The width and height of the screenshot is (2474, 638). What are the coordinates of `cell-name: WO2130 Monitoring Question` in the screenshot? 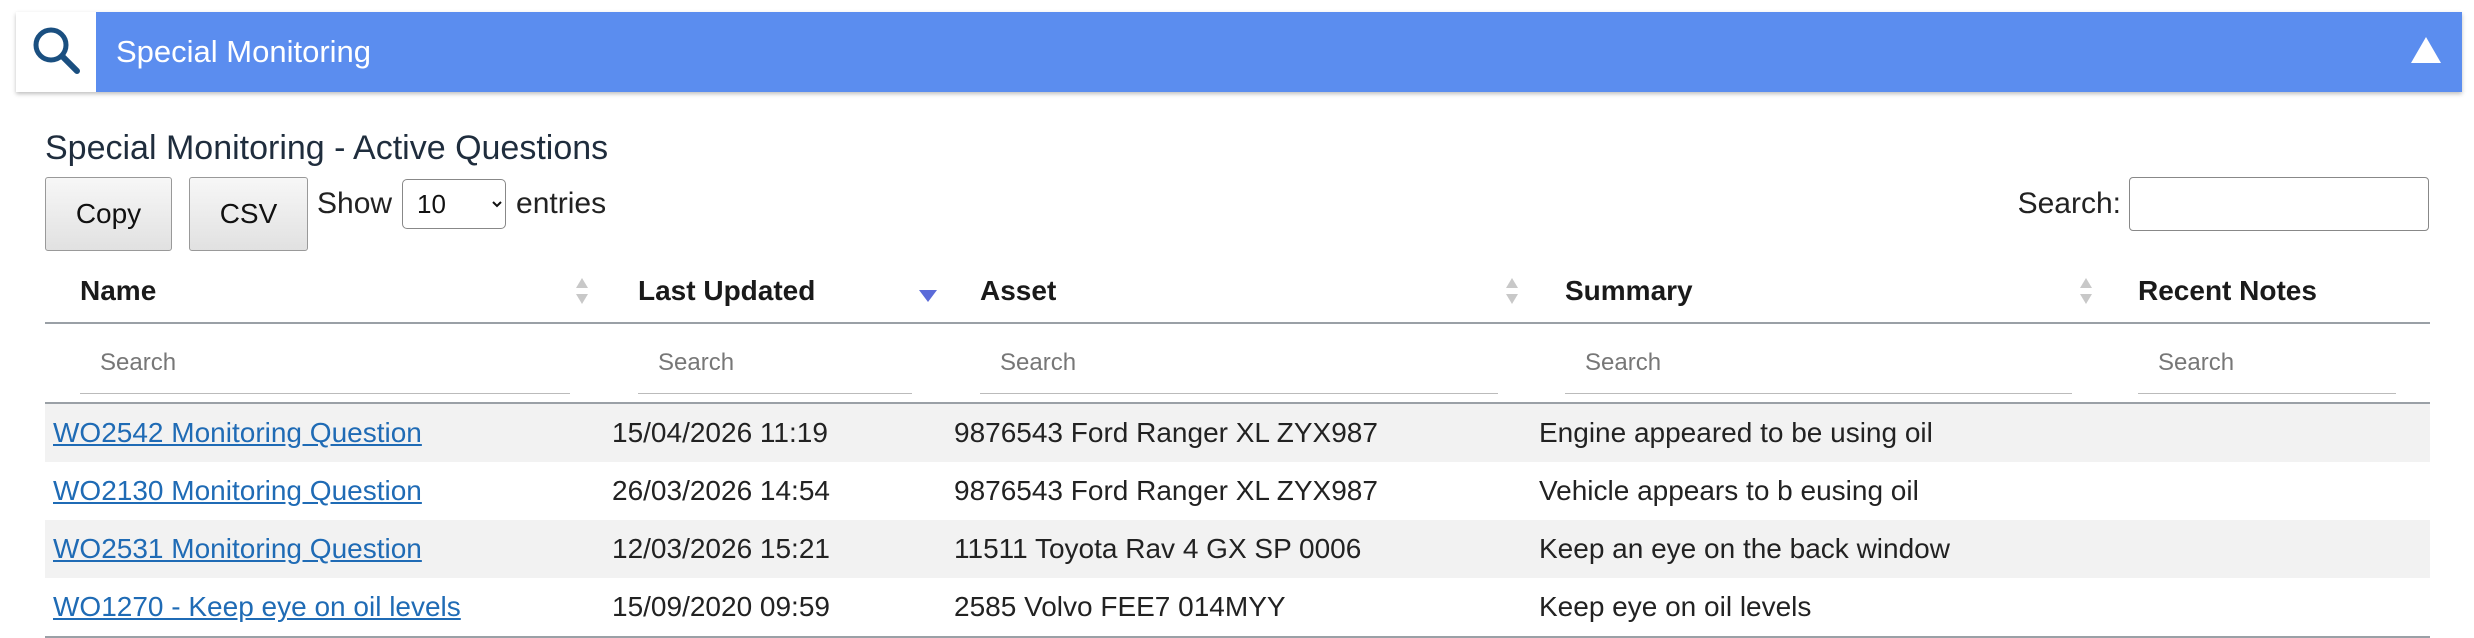 It's located at (237, 491).